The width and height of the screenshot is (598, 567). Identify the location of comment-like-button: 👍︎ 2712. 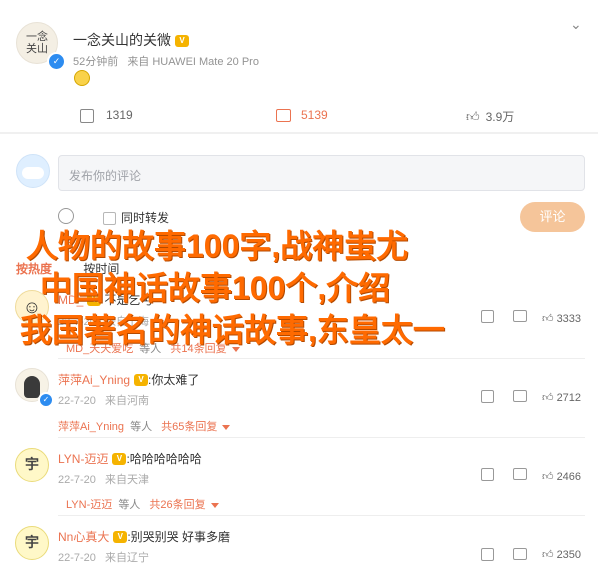
(561, 397).